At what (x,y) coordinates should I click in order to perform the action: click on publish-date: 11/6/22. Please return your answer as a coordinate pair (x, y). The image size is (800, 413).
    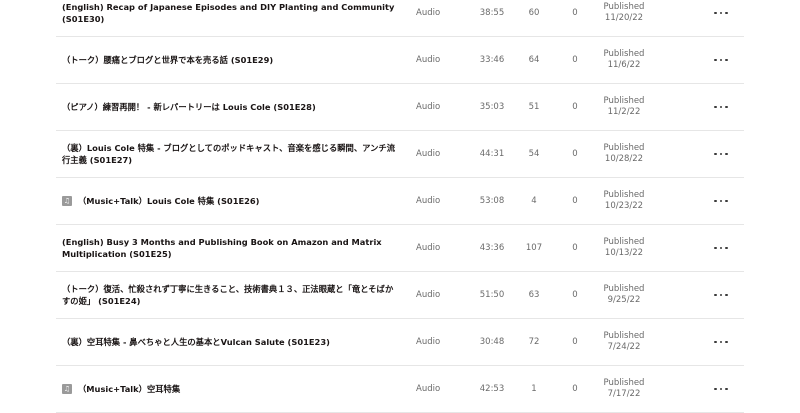
    Looking at the image, I should click on (624, 65).